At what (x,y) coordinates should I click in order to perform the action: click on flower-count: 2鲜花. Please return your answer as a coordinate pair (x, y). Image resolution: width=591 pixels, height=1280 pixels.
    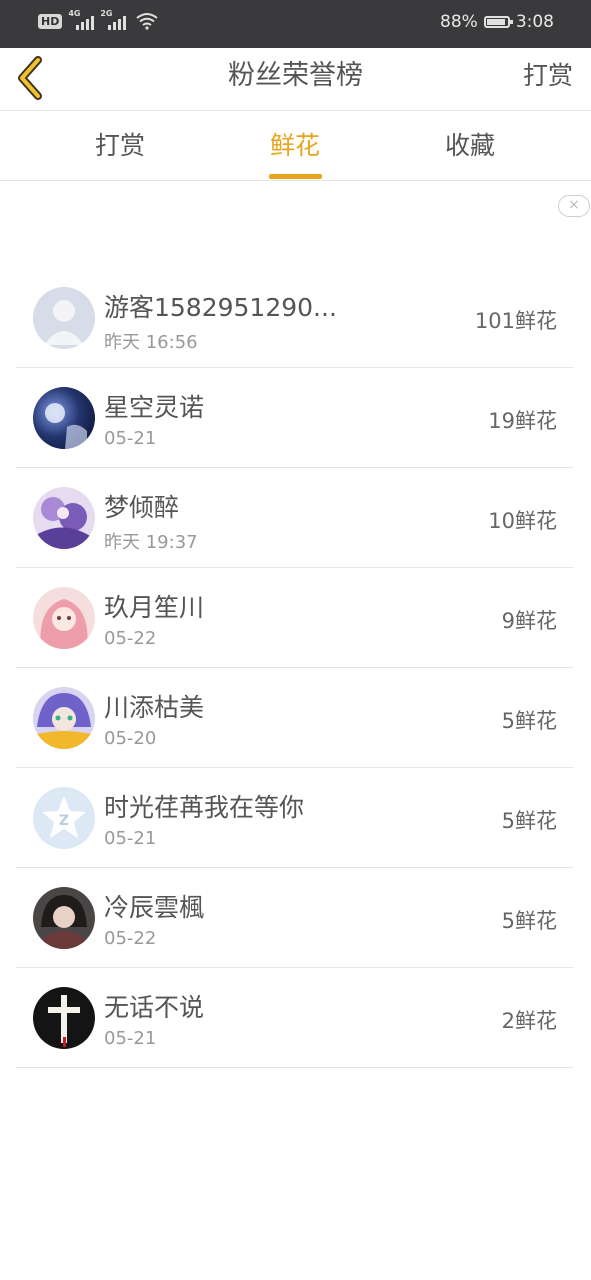
    Looking at the image, I should click on (529, 1021).